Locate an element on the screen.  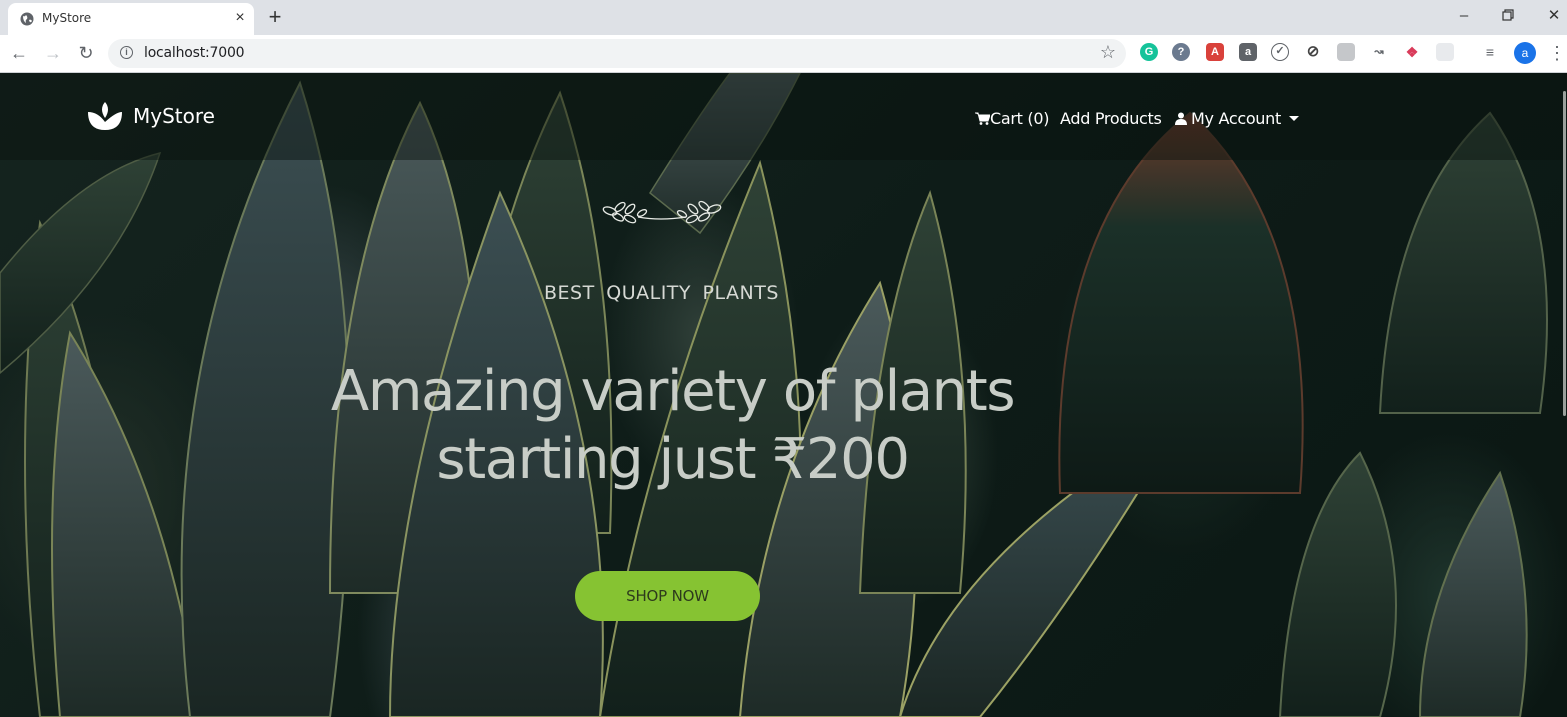
new-tab-button: + is located at coordinates (275, 17).